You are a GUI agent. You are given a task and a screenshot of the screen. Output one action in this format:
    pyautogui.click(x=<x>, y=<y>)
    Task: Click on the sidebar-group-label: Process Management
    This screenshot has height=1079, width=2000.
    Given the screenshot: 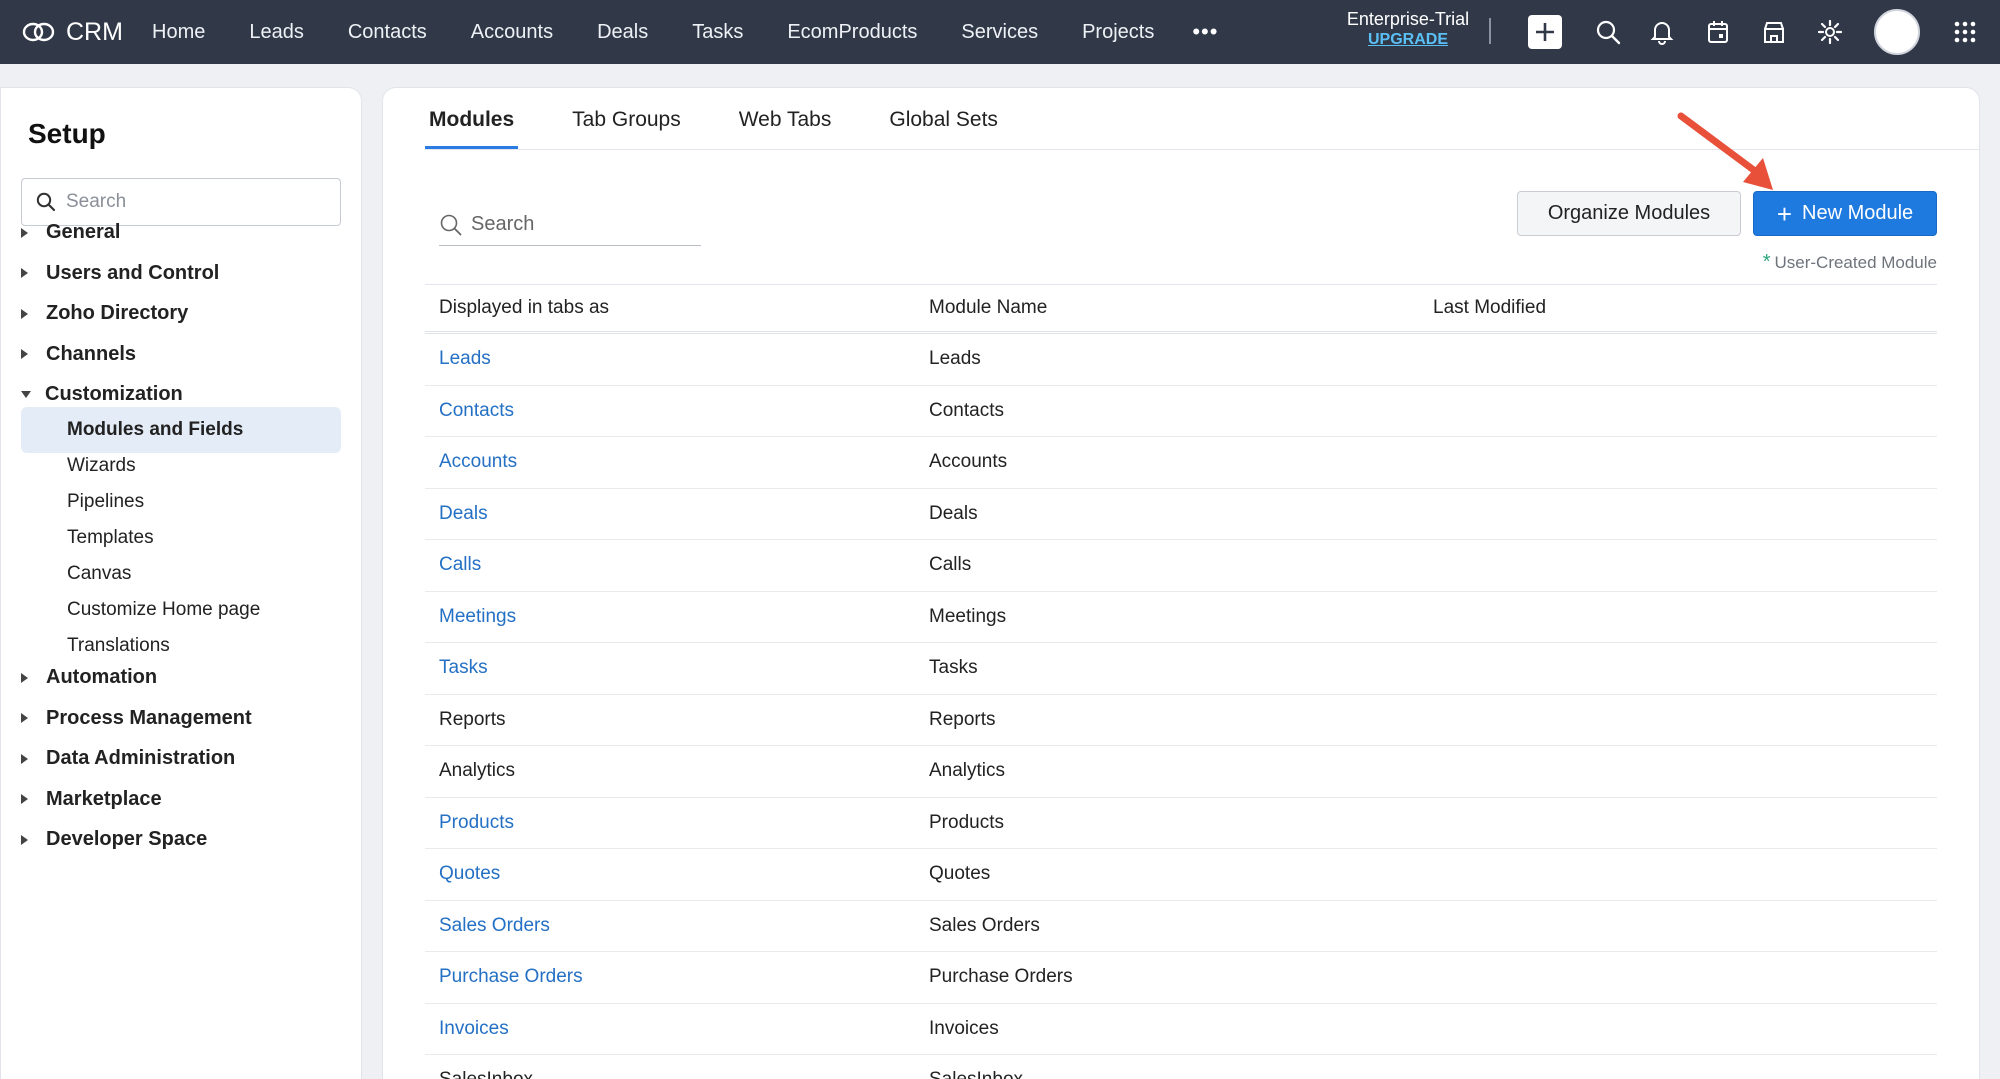 What is the action you would take?
    pyautogui.click(x=149, y=717)
    